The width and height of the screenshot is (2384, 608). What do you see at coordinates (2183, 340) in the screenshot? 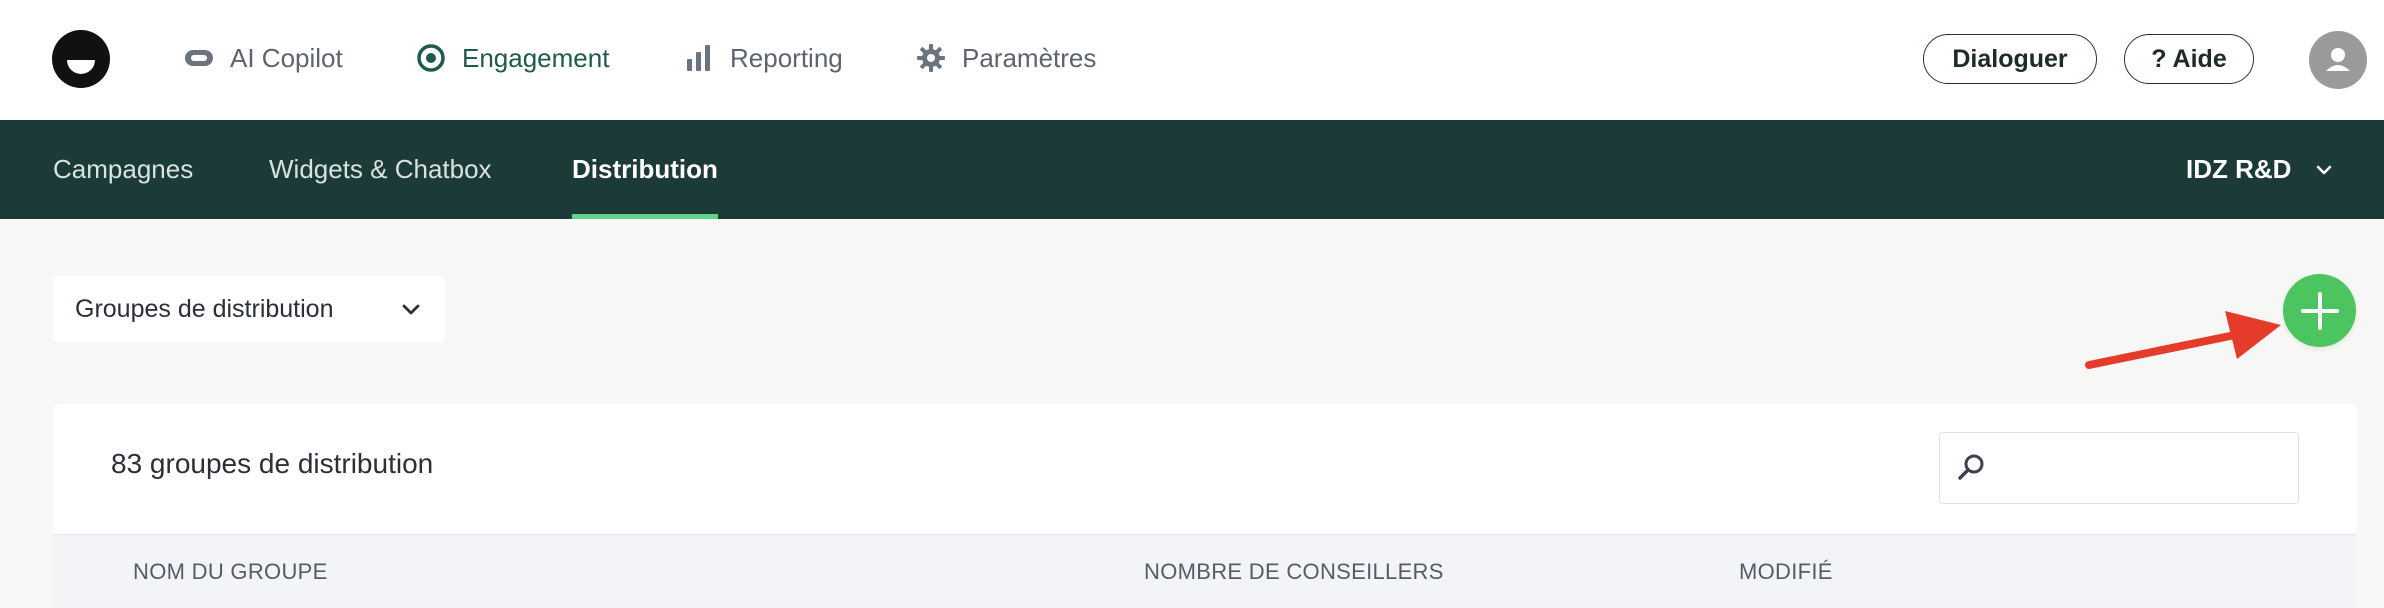
I see `annotation-arrow-icon` at bounding box center [2183, 340].